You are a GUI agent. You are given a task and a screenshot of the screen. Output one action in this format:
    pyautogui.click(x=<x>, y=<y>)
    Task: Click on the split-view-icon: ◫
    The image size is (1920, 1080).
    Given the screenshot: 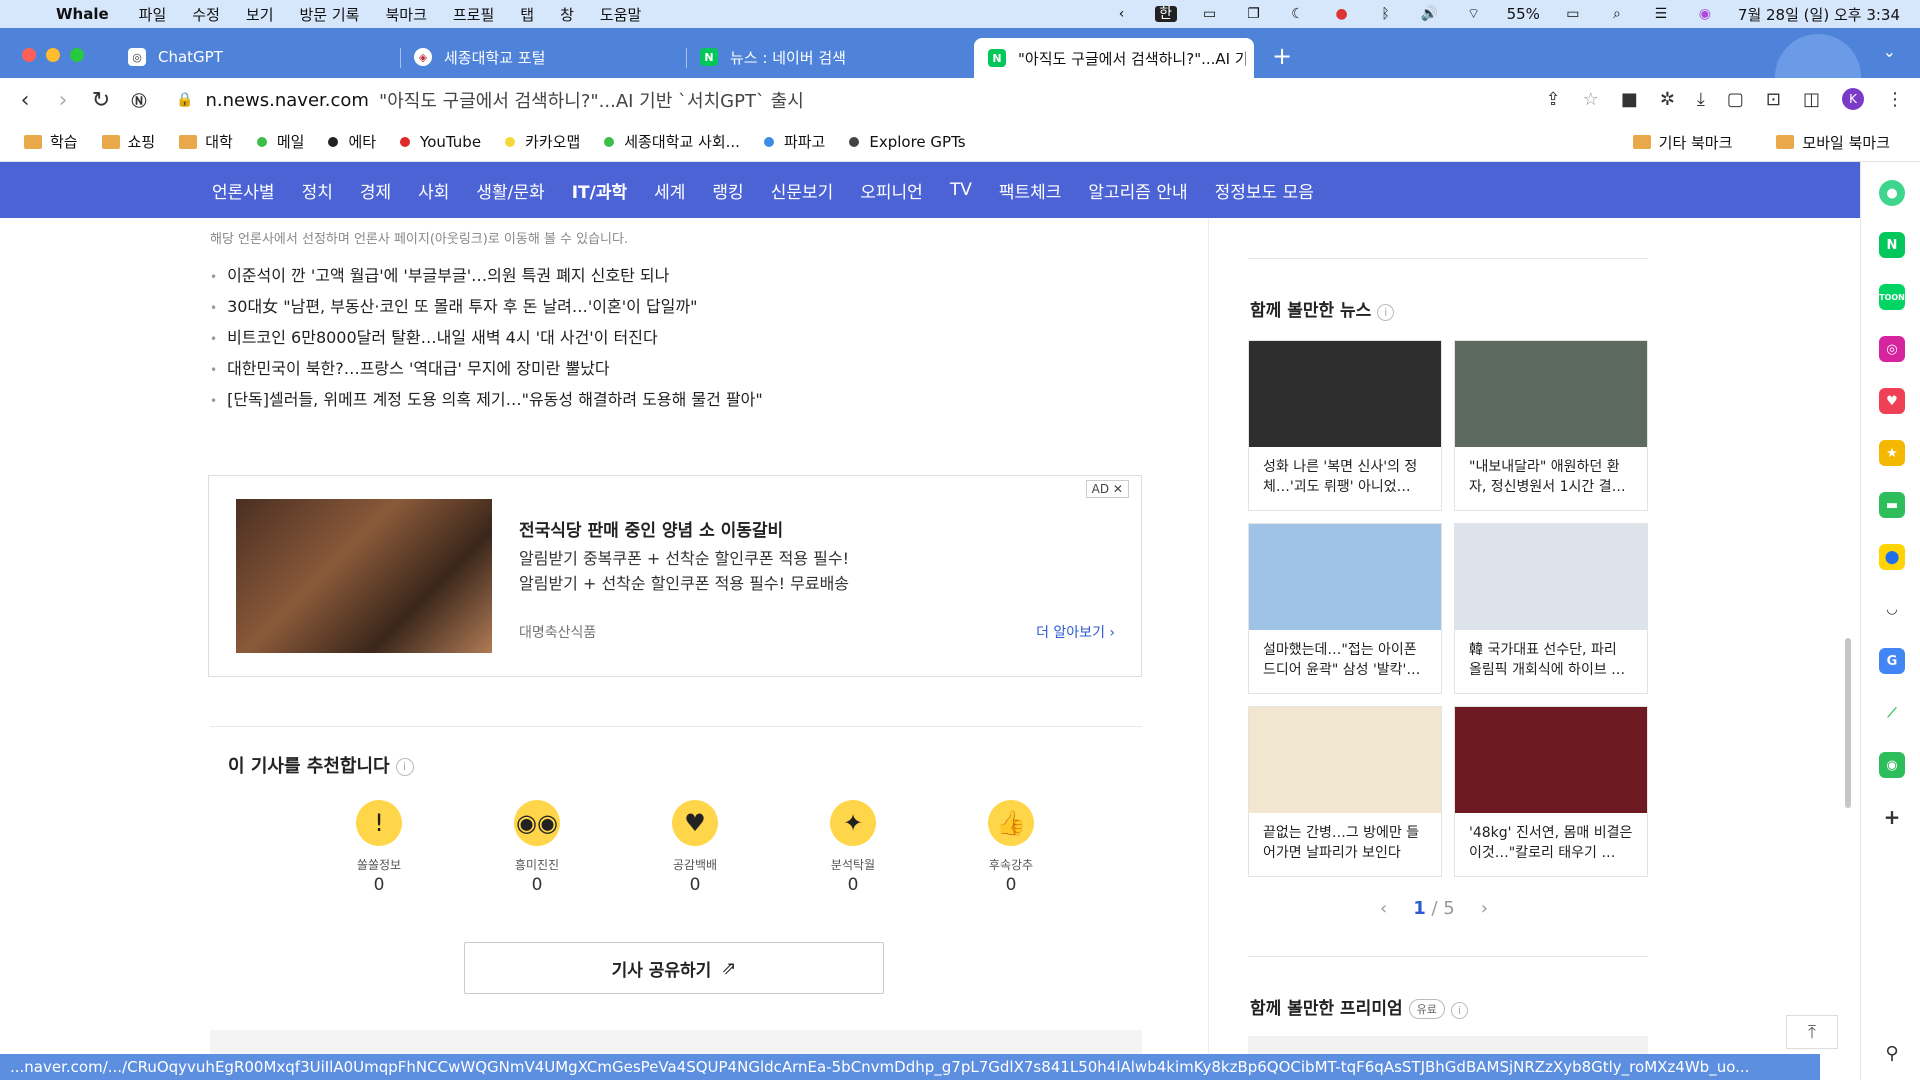 What is the action you would take?
    pyautogui.click(x=1811, y=99)
    